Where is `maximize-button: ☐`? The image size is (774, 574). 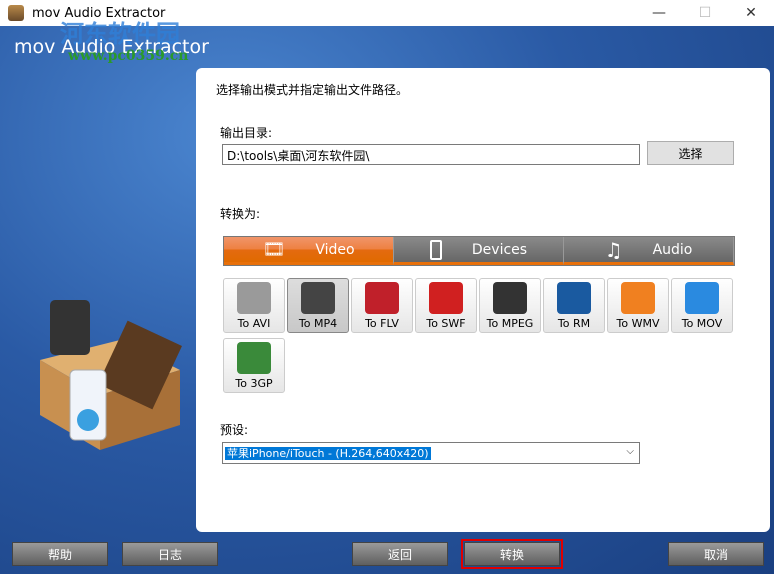 maximize-button: ☐ is located at coordinates (705, 13).